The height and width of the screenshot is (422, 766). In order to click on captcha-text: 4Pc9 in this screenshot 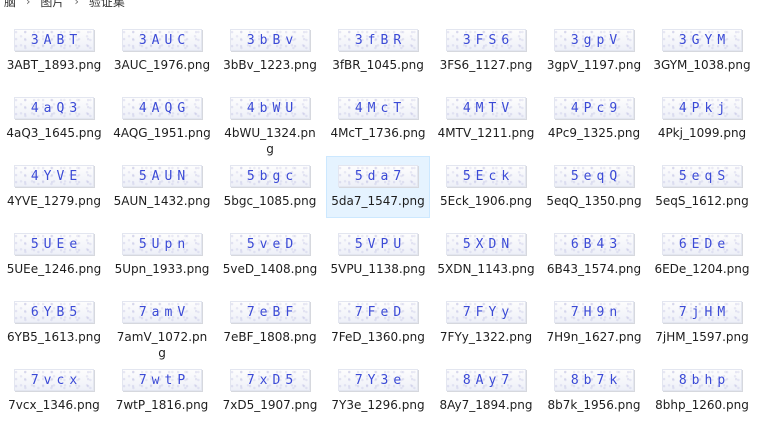, I will do `click(596, 108)`.